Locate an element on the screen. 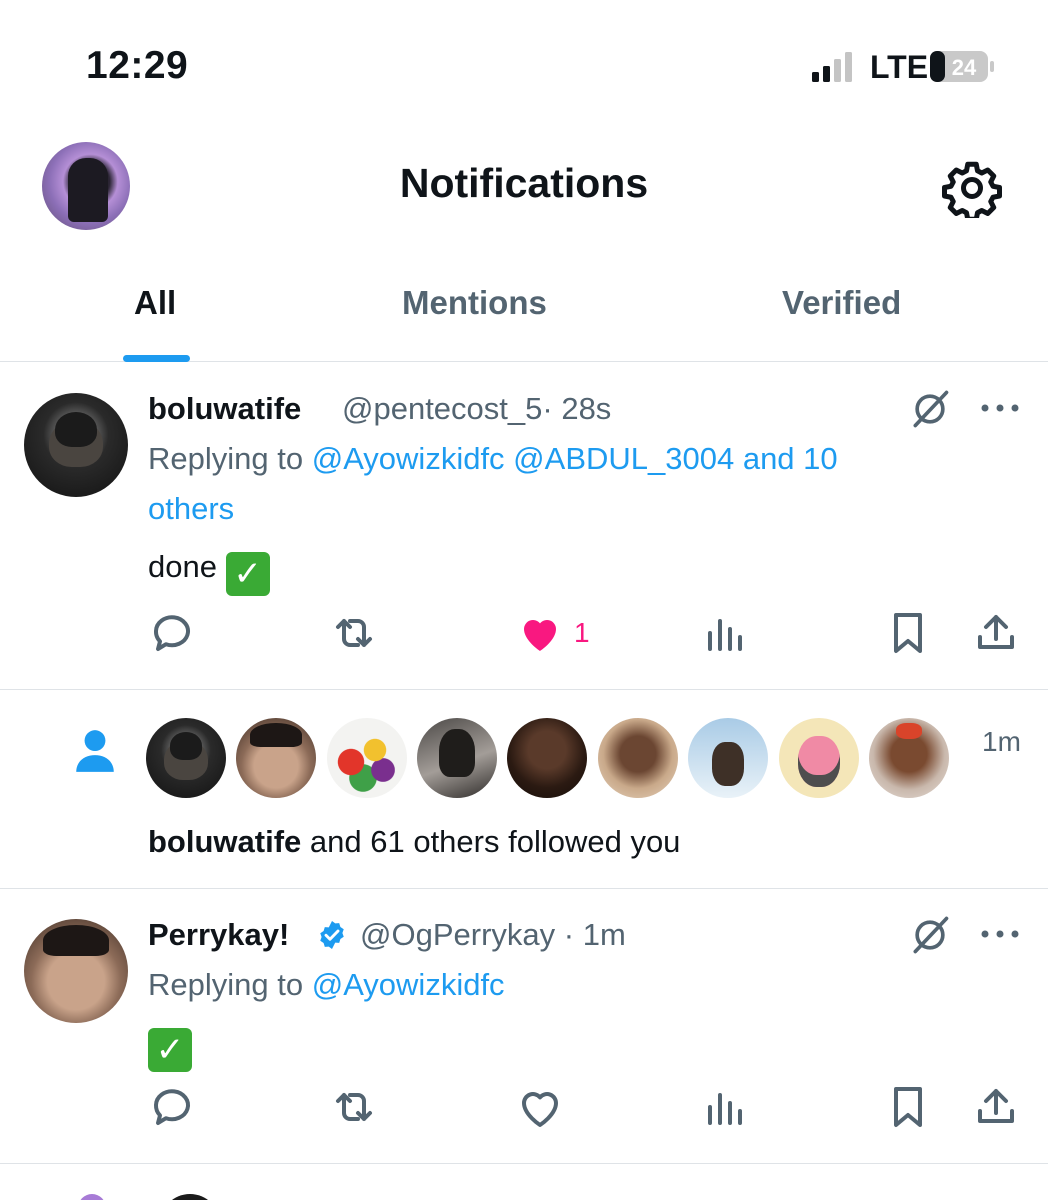 The height and width of the screenshot is (1200, 1048). page-title: Notifications is located at coordinates (524, 183).